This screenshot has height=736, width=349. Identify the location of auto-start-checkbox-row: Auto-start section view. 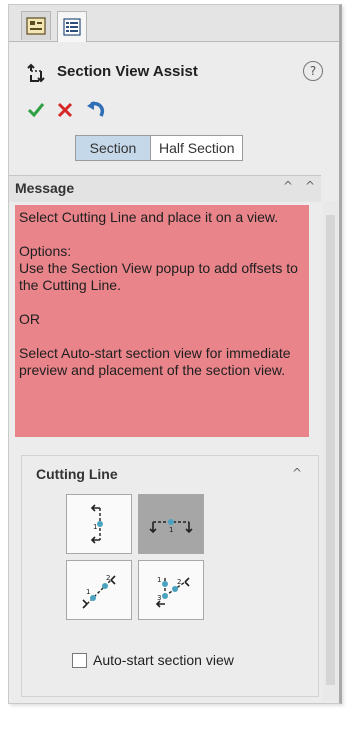
(153, 660).